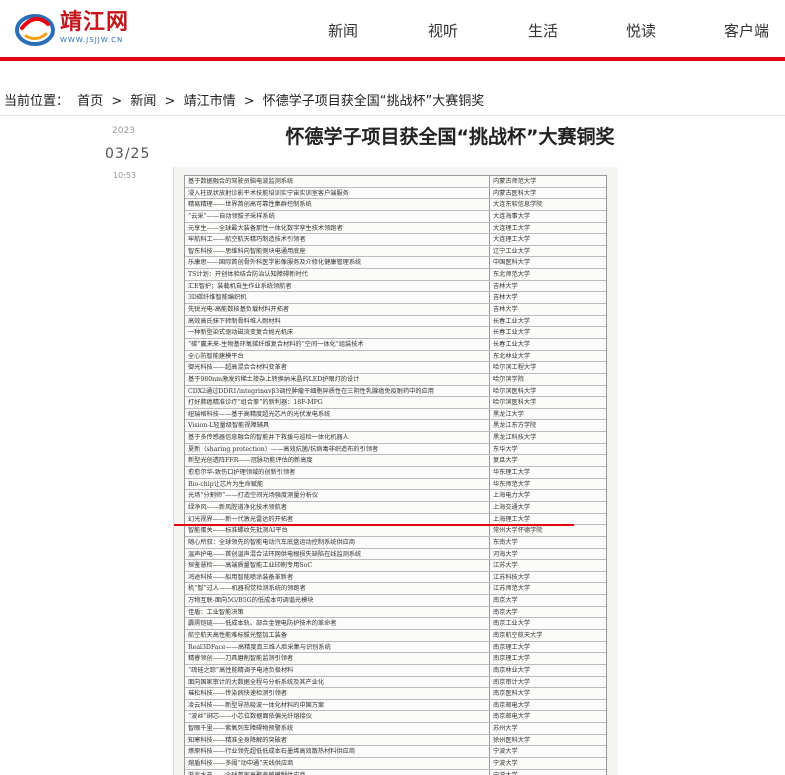 Image resolution: width=785 pixels, height=775 pixels. What do you see at coordinates (337, 717) in the screenshot?
I see `project-name: “波丝”绑芯——小芯位数据面依偏光纤熔接仪` at bounding box center [337, 717].